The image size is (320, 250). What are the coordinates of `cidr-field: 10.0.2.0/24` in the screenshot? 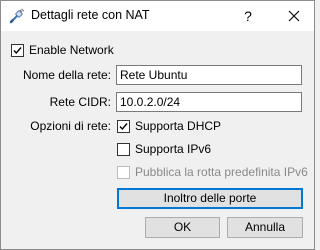 It's located at (209, 102).